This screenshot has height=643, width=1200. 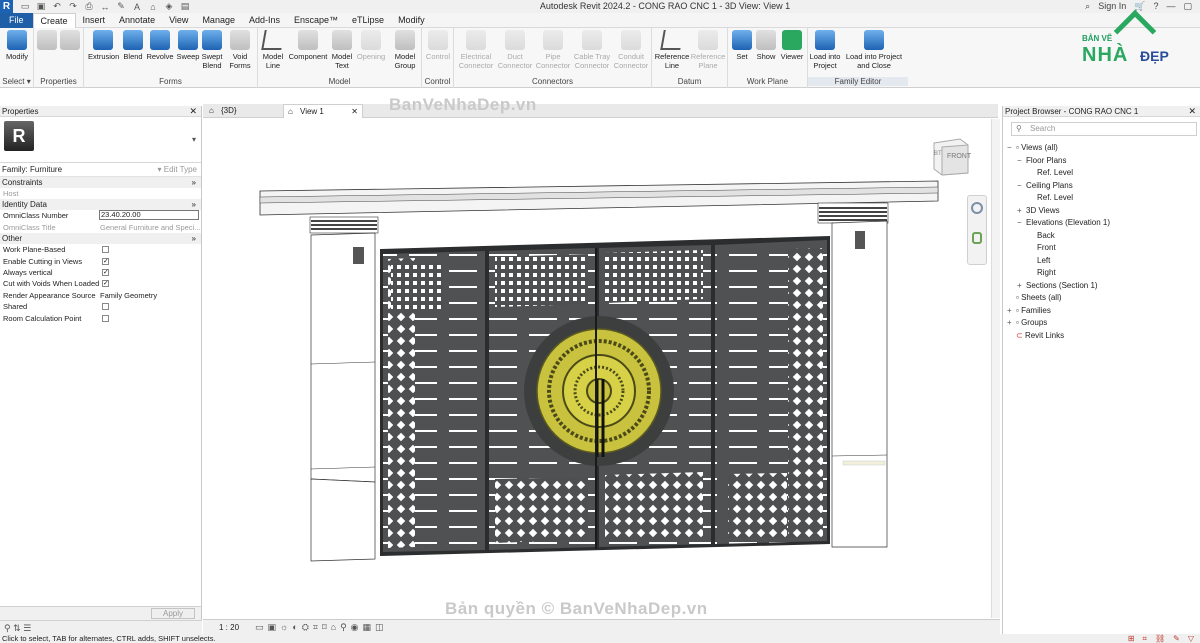 I want to click on tab-enscape: Enscape™, so click(x=316, y=20).